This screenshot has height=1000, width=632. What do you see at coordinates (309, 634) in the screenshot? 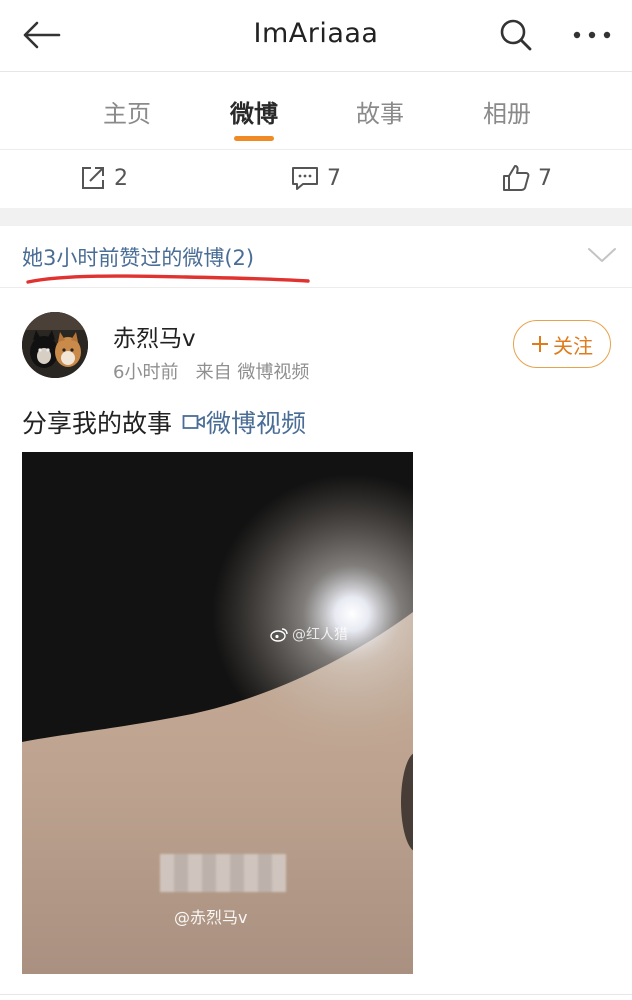
I see `video-watermark-top: @红人猎` at bounding box center [309, 634].